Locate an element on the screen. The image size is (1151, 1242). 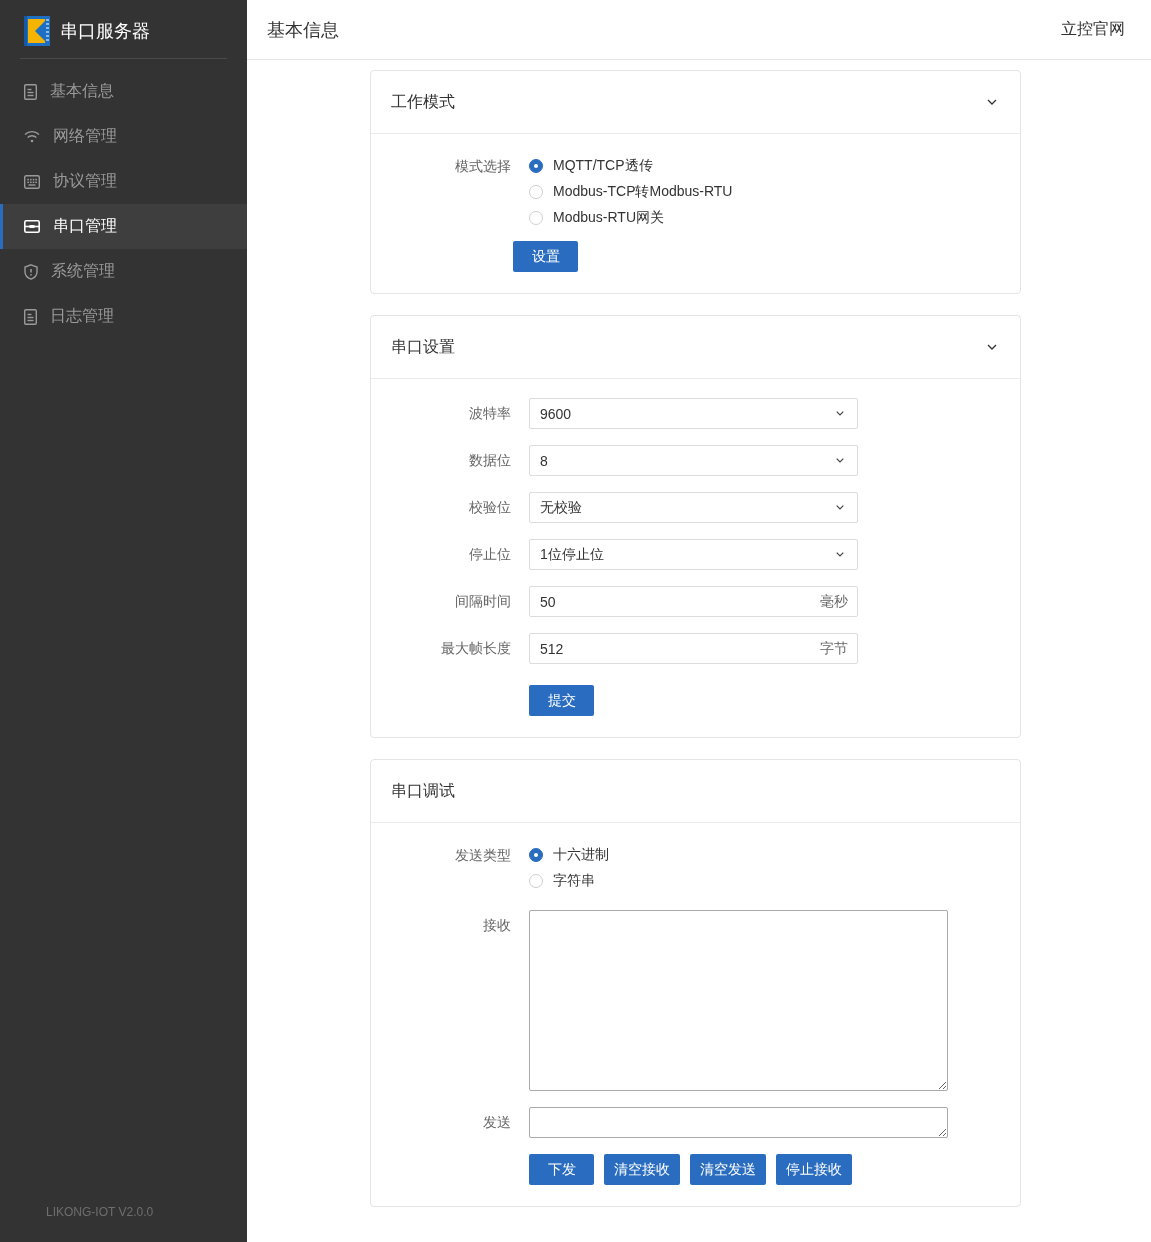
sidebar-item: 协议管理 is located at coordinates (123, 181).